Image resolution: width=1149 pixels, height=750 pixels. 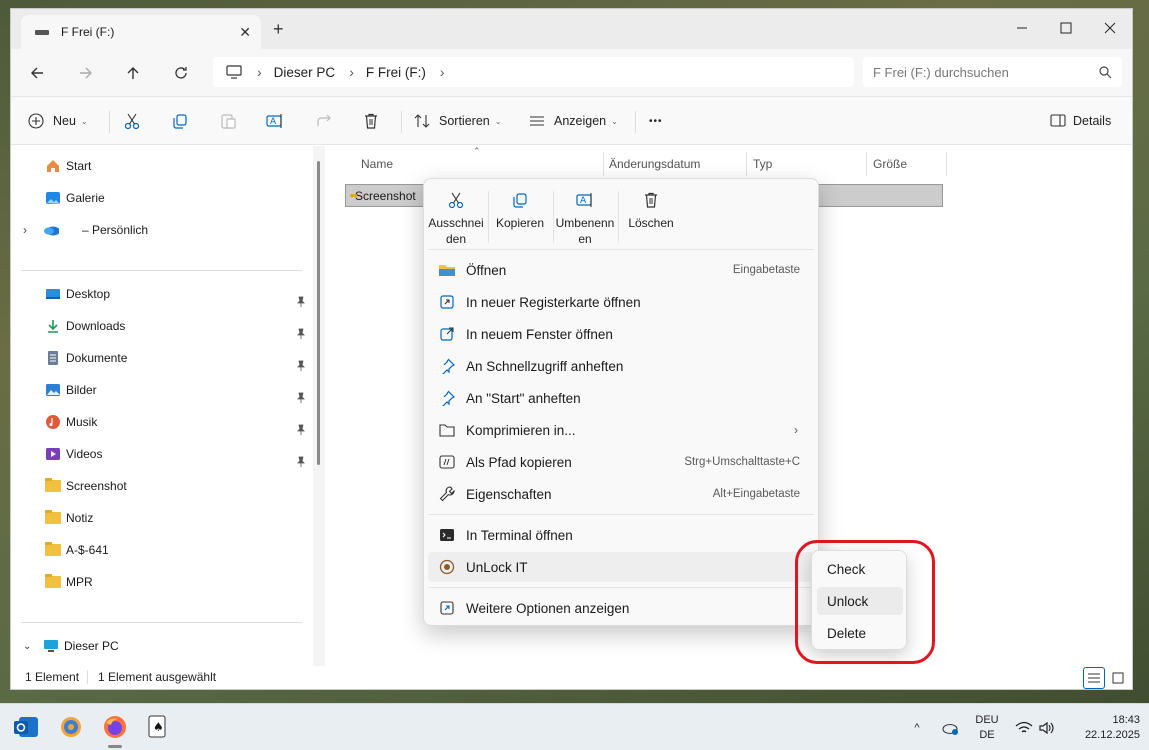 I want to click on details-button: Details, so click(x=1080, y=121).